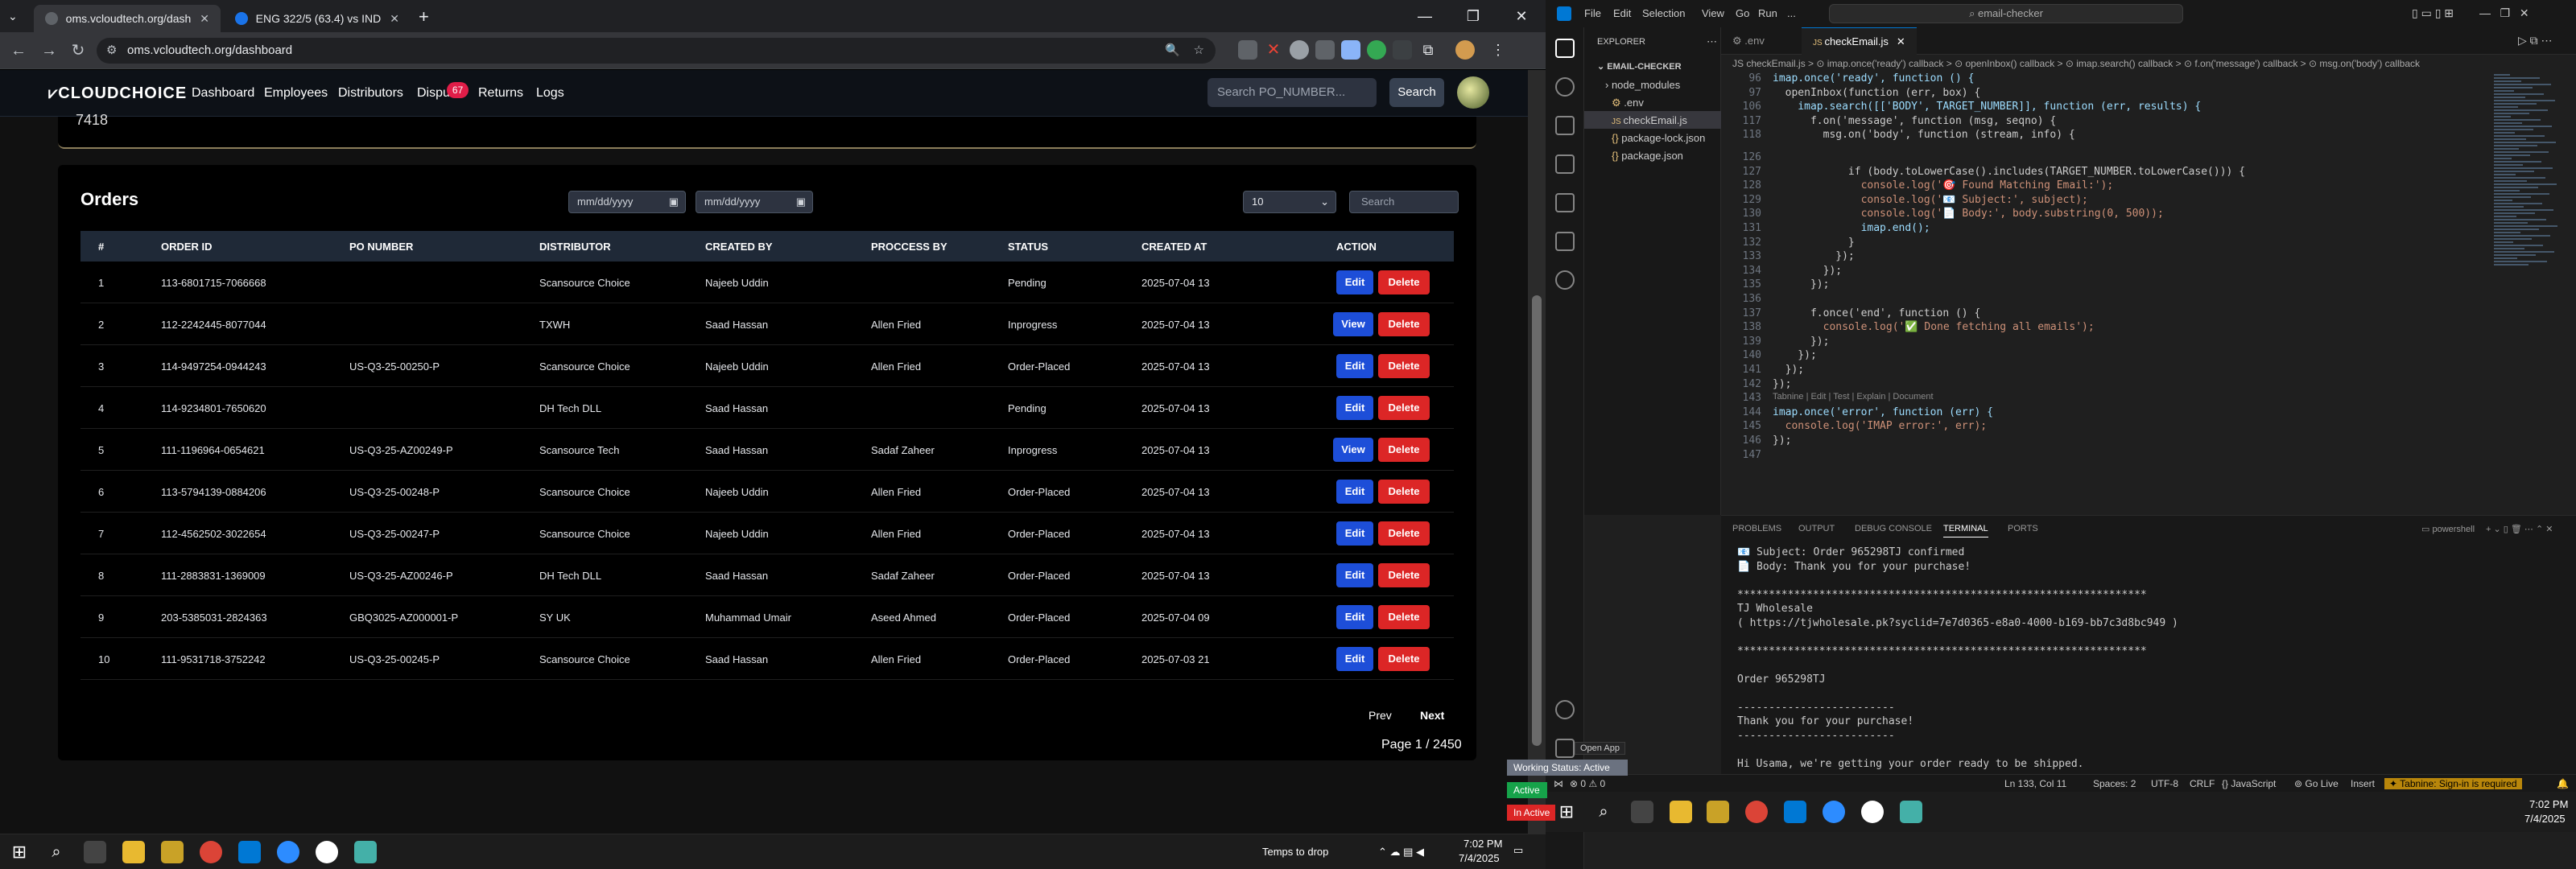  Describe the element at coordinates (1911, 812) in the screenshot. I see `app-icon` at that location.